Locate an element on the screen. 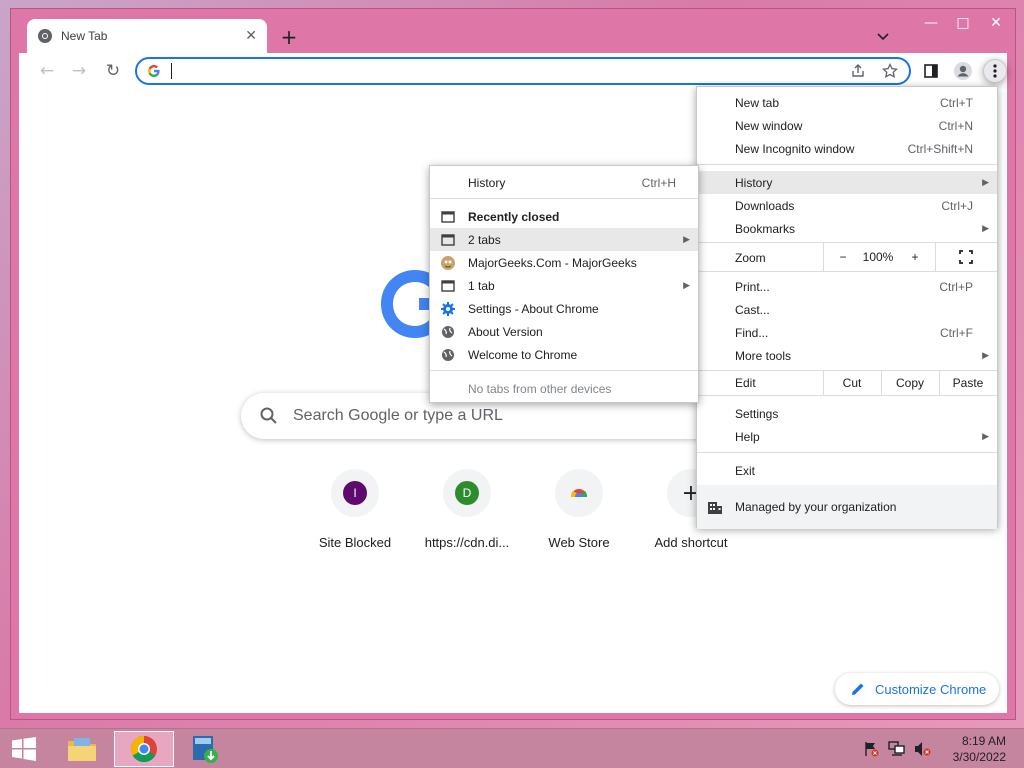  menu-label: More tools is located at coordinates (763, 355).